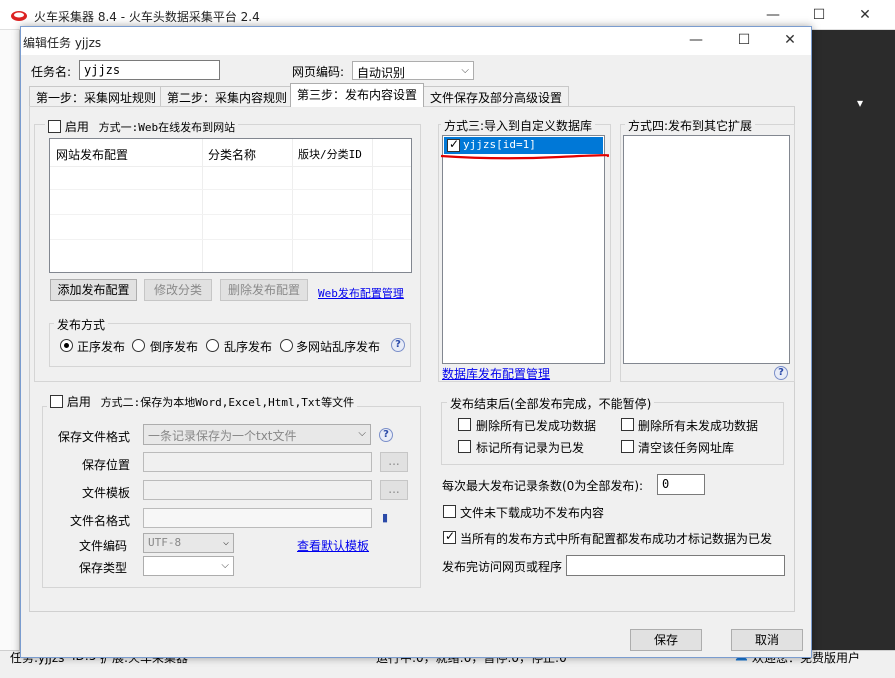  I want to click on tab-file-save: 文件保存及部分高级设置, so click(496, 96).